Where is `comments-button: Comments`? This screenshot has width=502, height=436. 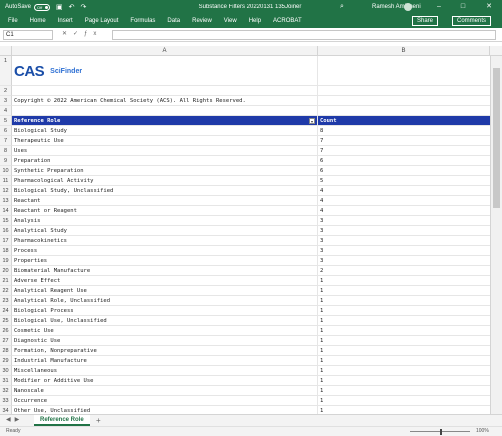 comments-button: Comments is located at coordinates (472, 21).